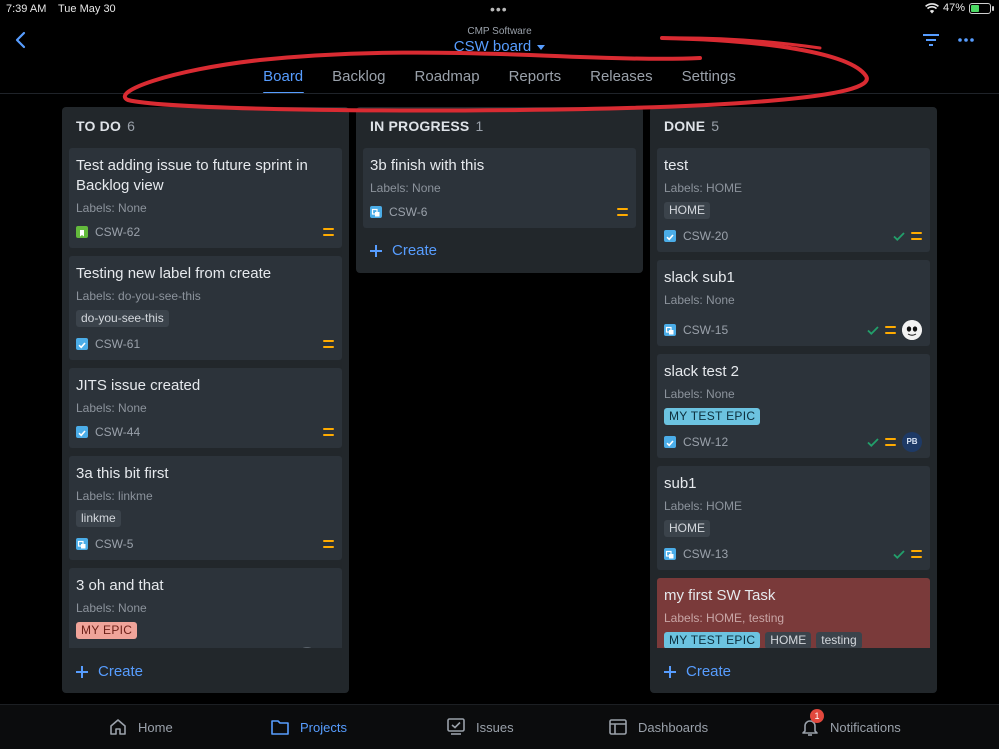 The height and width of the screenshot is (749, 999). Describe the element at coordinates (307, 647) in the screenshot. I see `subtask-count-badge: 5` at that location.